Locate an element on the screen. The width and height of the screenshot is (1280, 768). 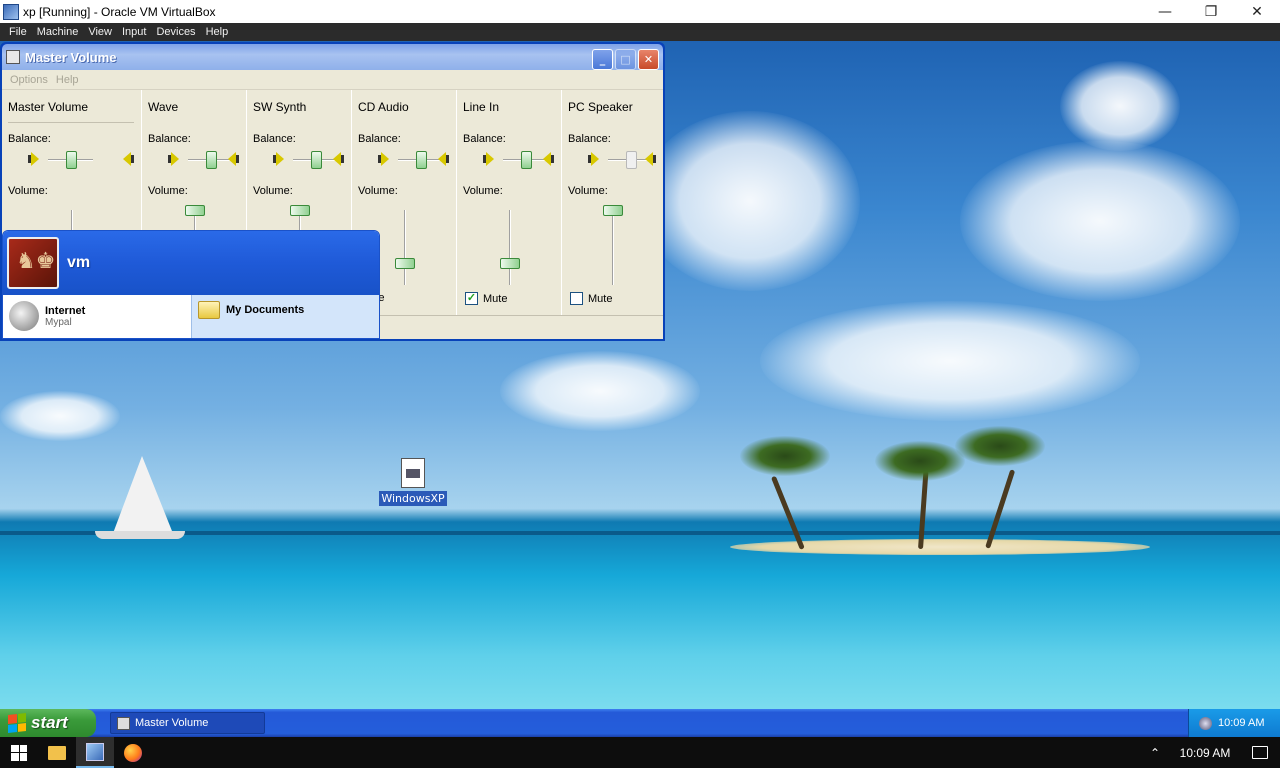
desktop-icon-label: WindowsXP is located at coordinates (413, 498).